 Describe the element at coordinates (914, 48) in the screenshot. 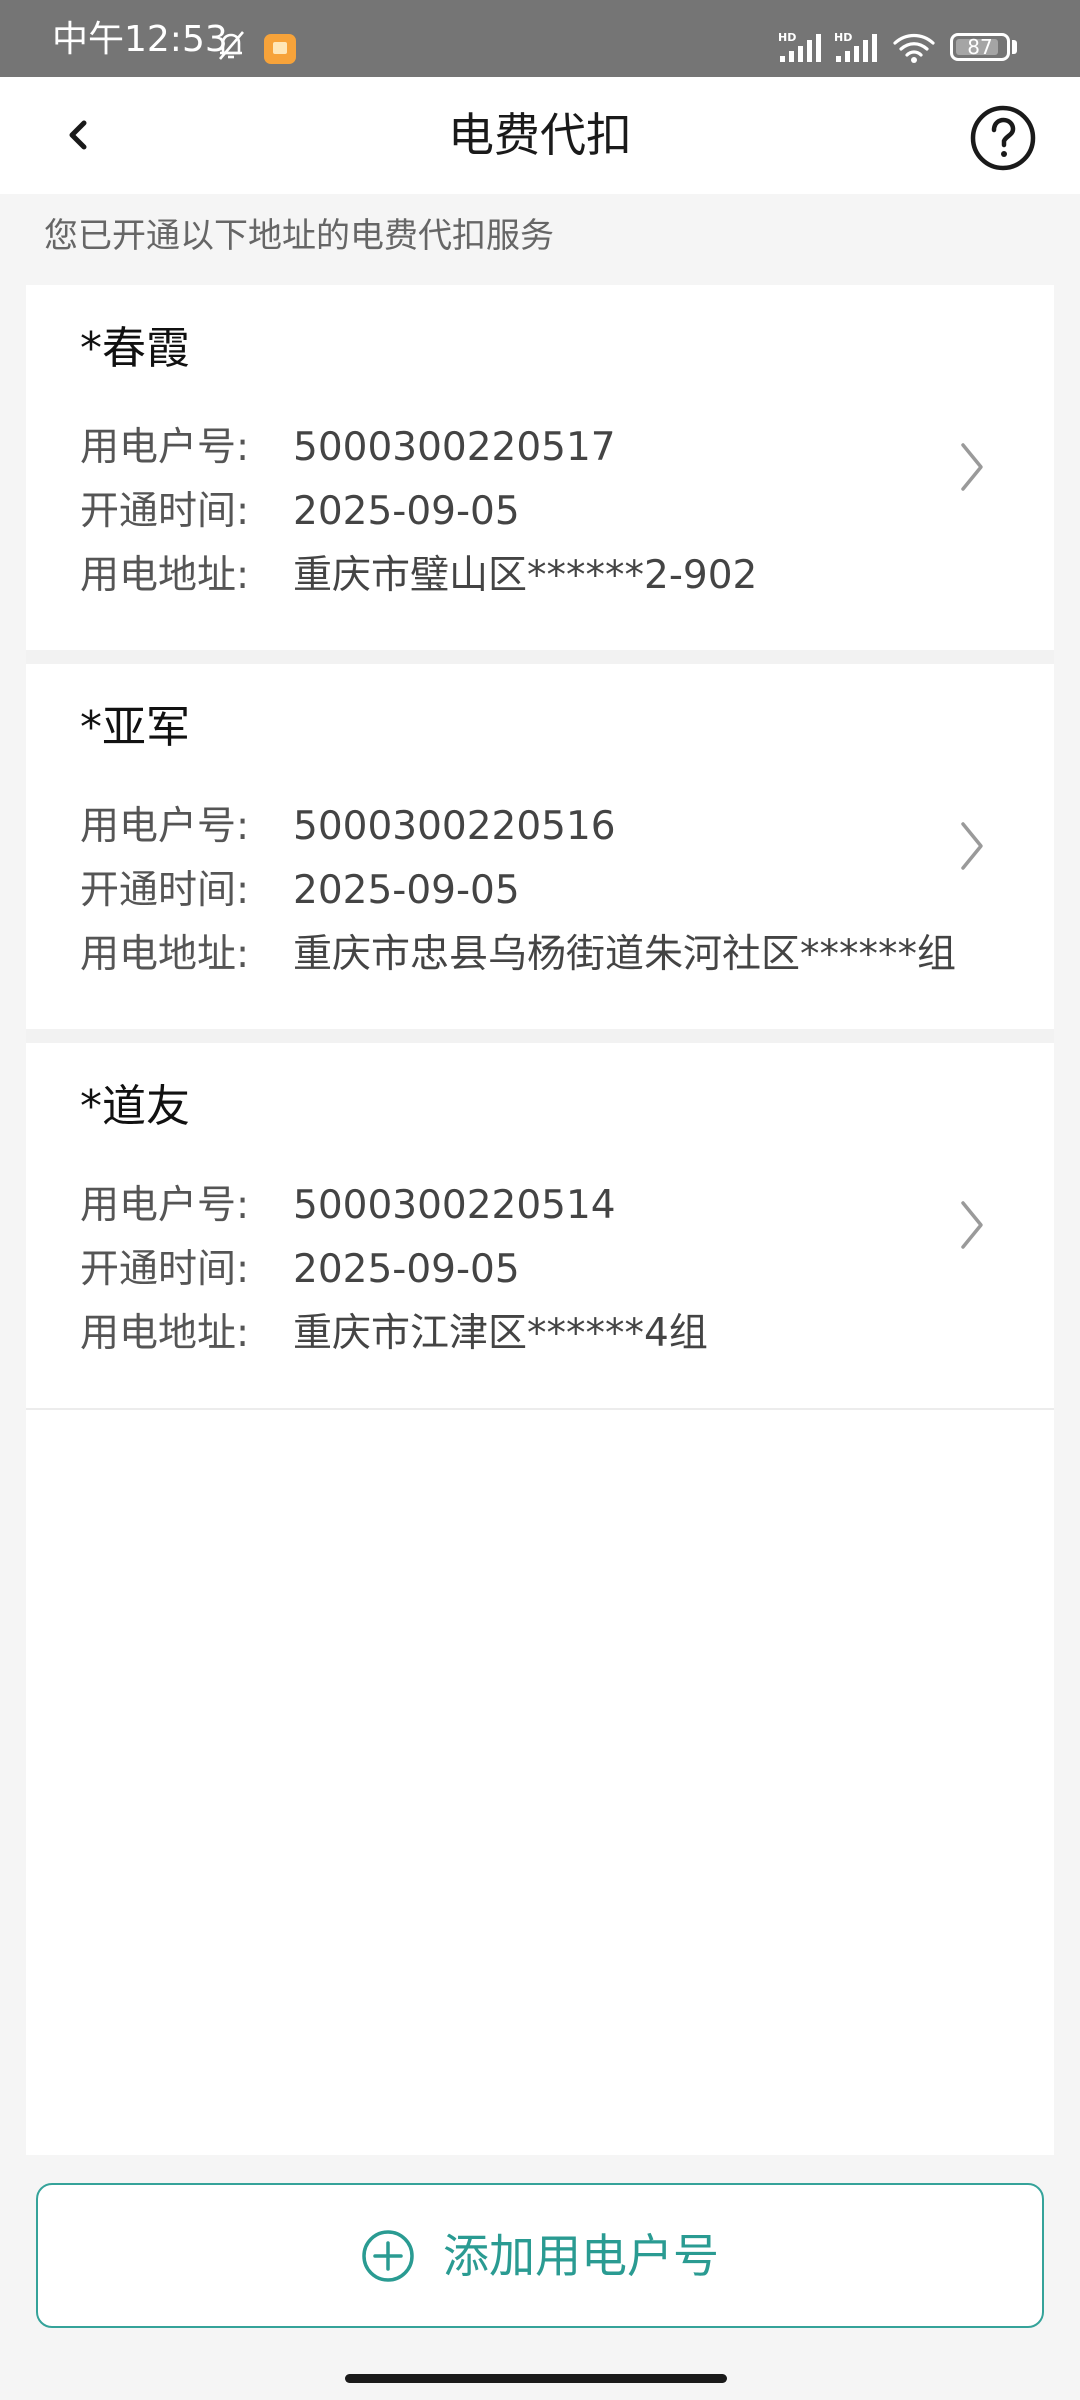

I see `wifi-icon` at that location.